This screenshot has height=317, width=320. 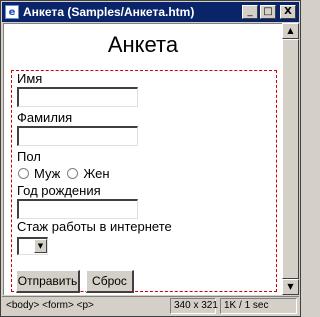 What do you see at coordinates (290, 31) in the screenshot?
I see `scroll-up-button: ▲` at bounding box center [290, 31].